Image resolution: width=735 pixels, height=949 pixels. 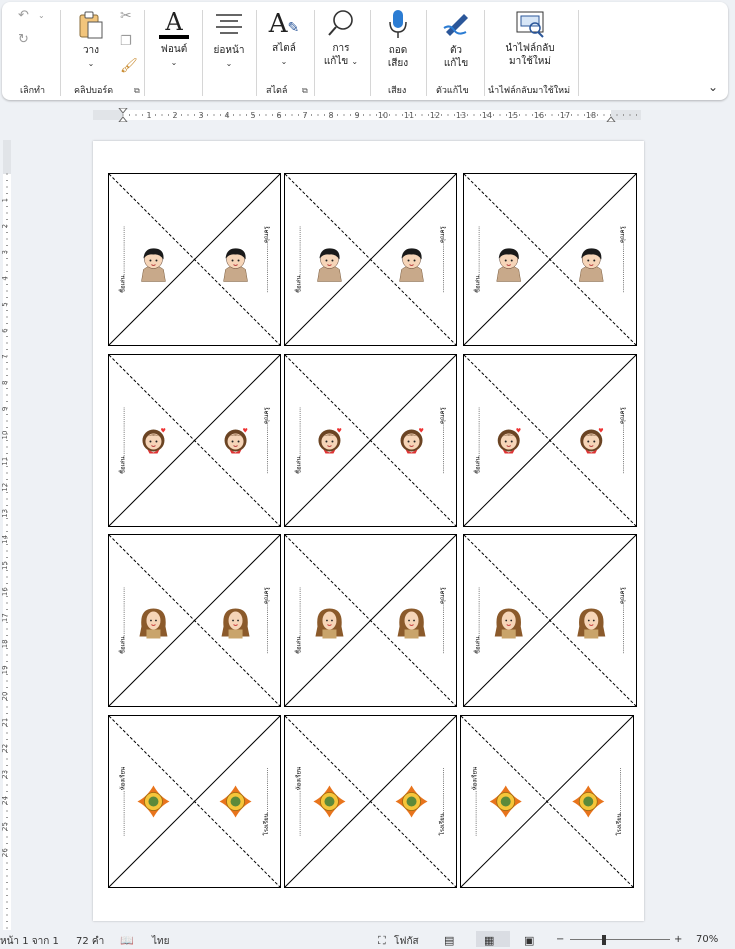 What do you see at coordinates (305, 91) in the screenshot?
I see `styles-launcher-icon: ⧉` at bounding box center [305, 91].